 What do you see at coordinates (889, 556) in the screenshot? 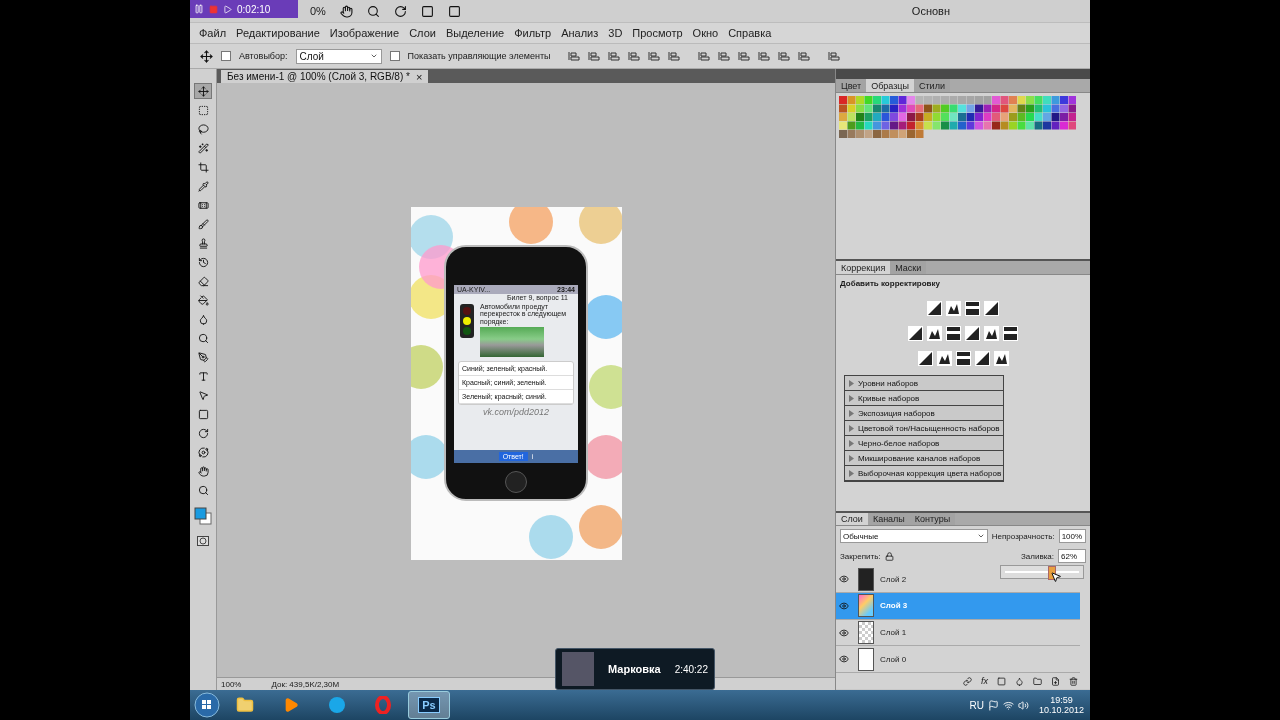
I see `lock-icon` at bounding box center [889, 556].